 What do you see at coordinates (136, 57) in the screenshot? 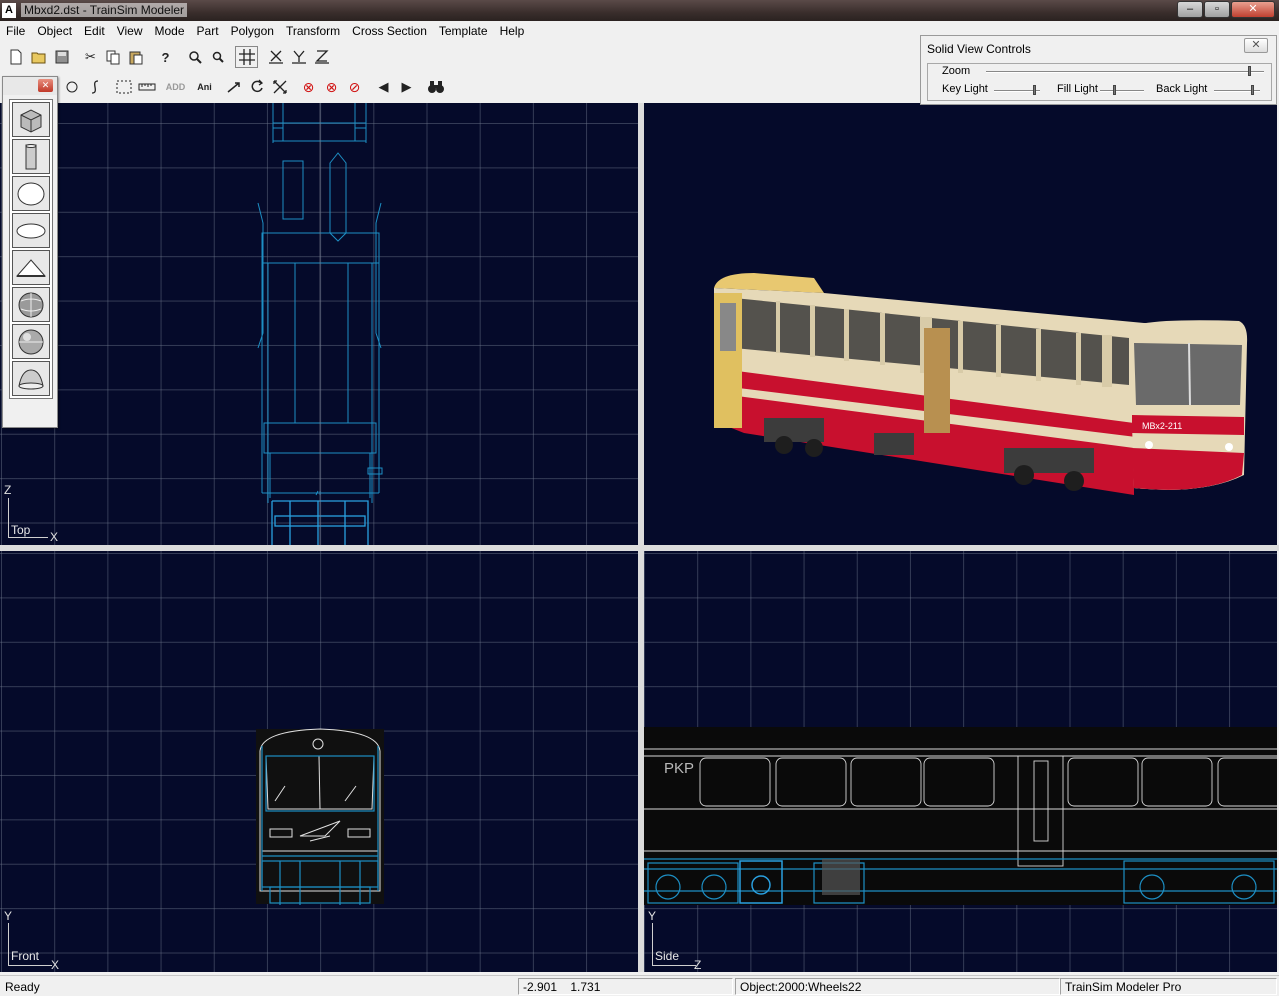
I see `paste-icon` at bounding box center [136, 57].